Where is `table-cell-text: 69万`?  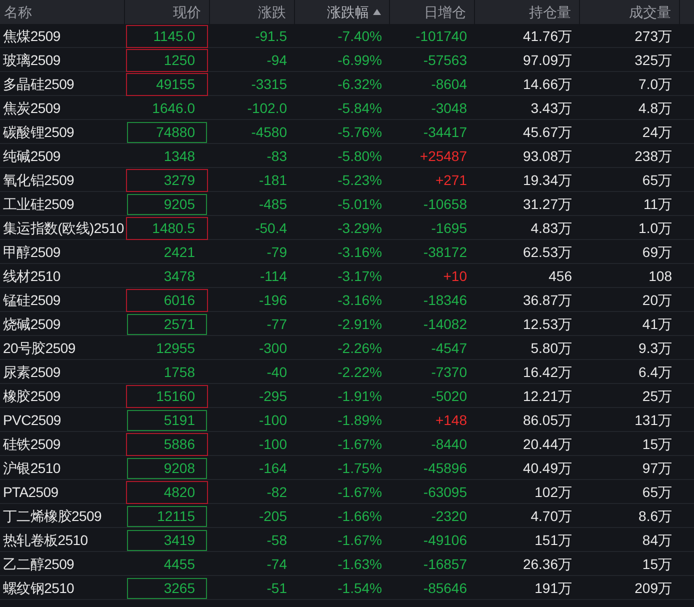
table-cell-text: 69万 is located at coordinates (657, 252).